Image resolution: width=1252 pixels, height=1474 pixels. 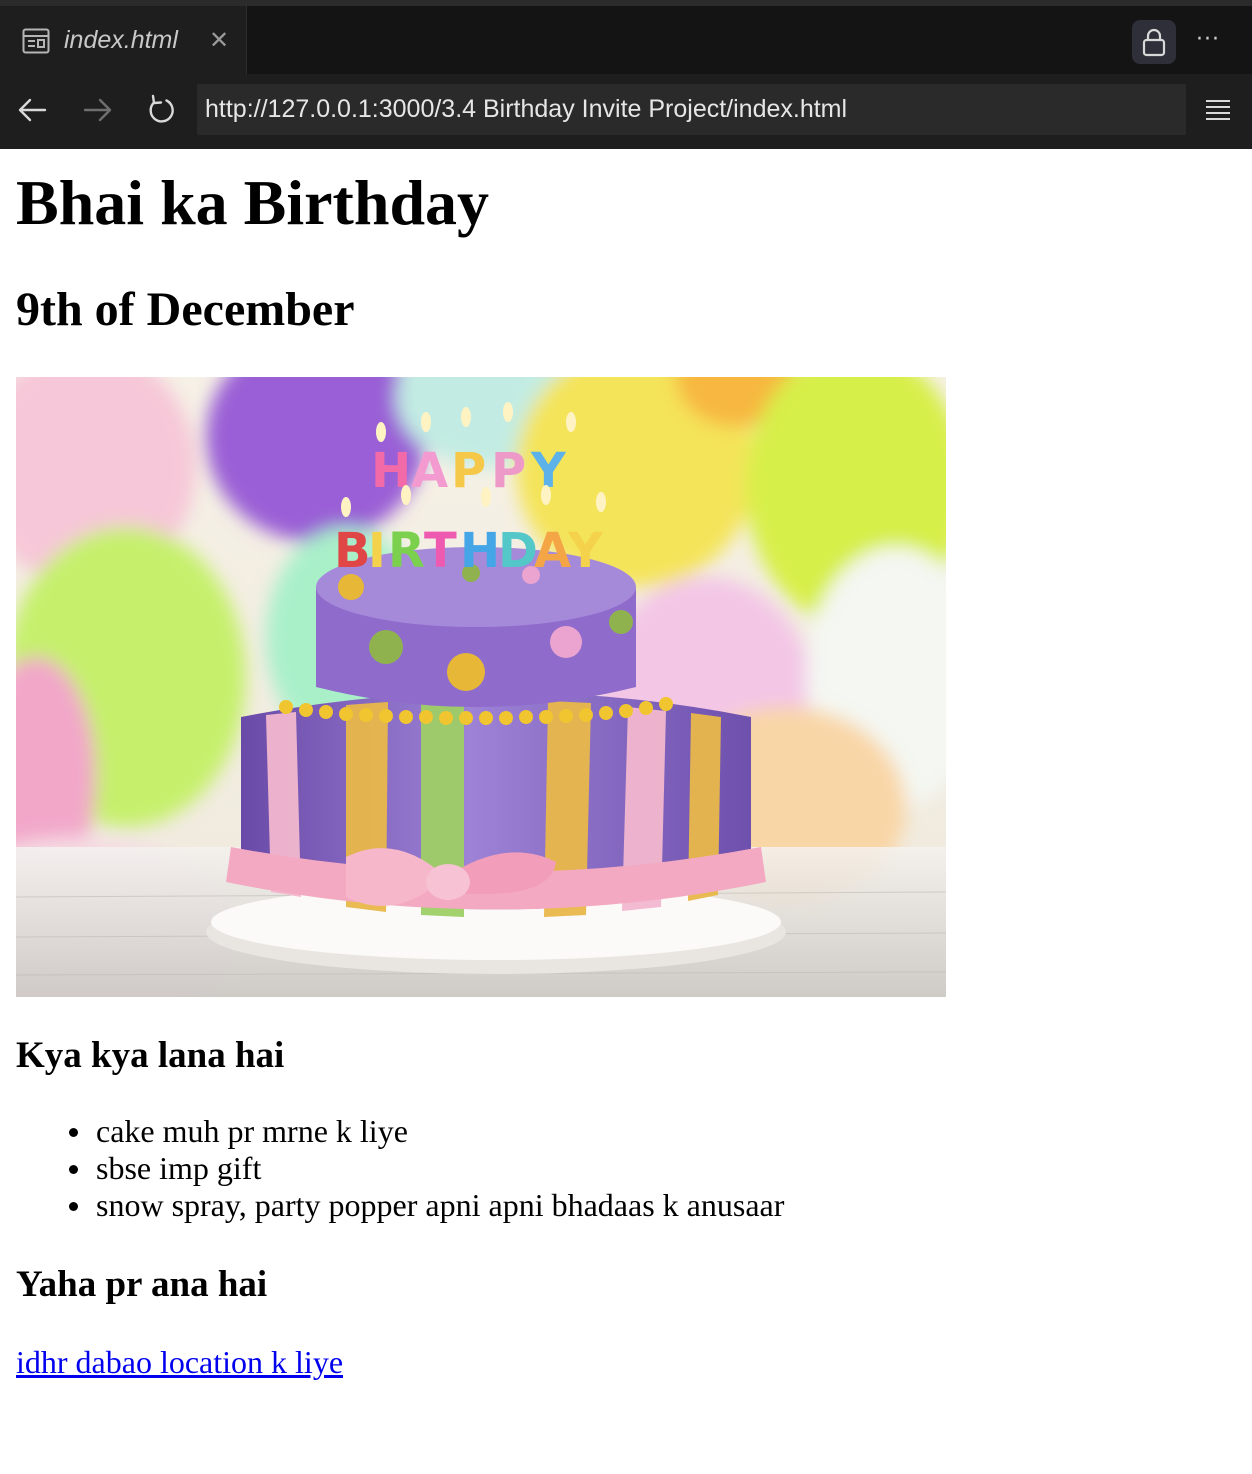 I want to click on reload-icon, so click(x=161, y=108).